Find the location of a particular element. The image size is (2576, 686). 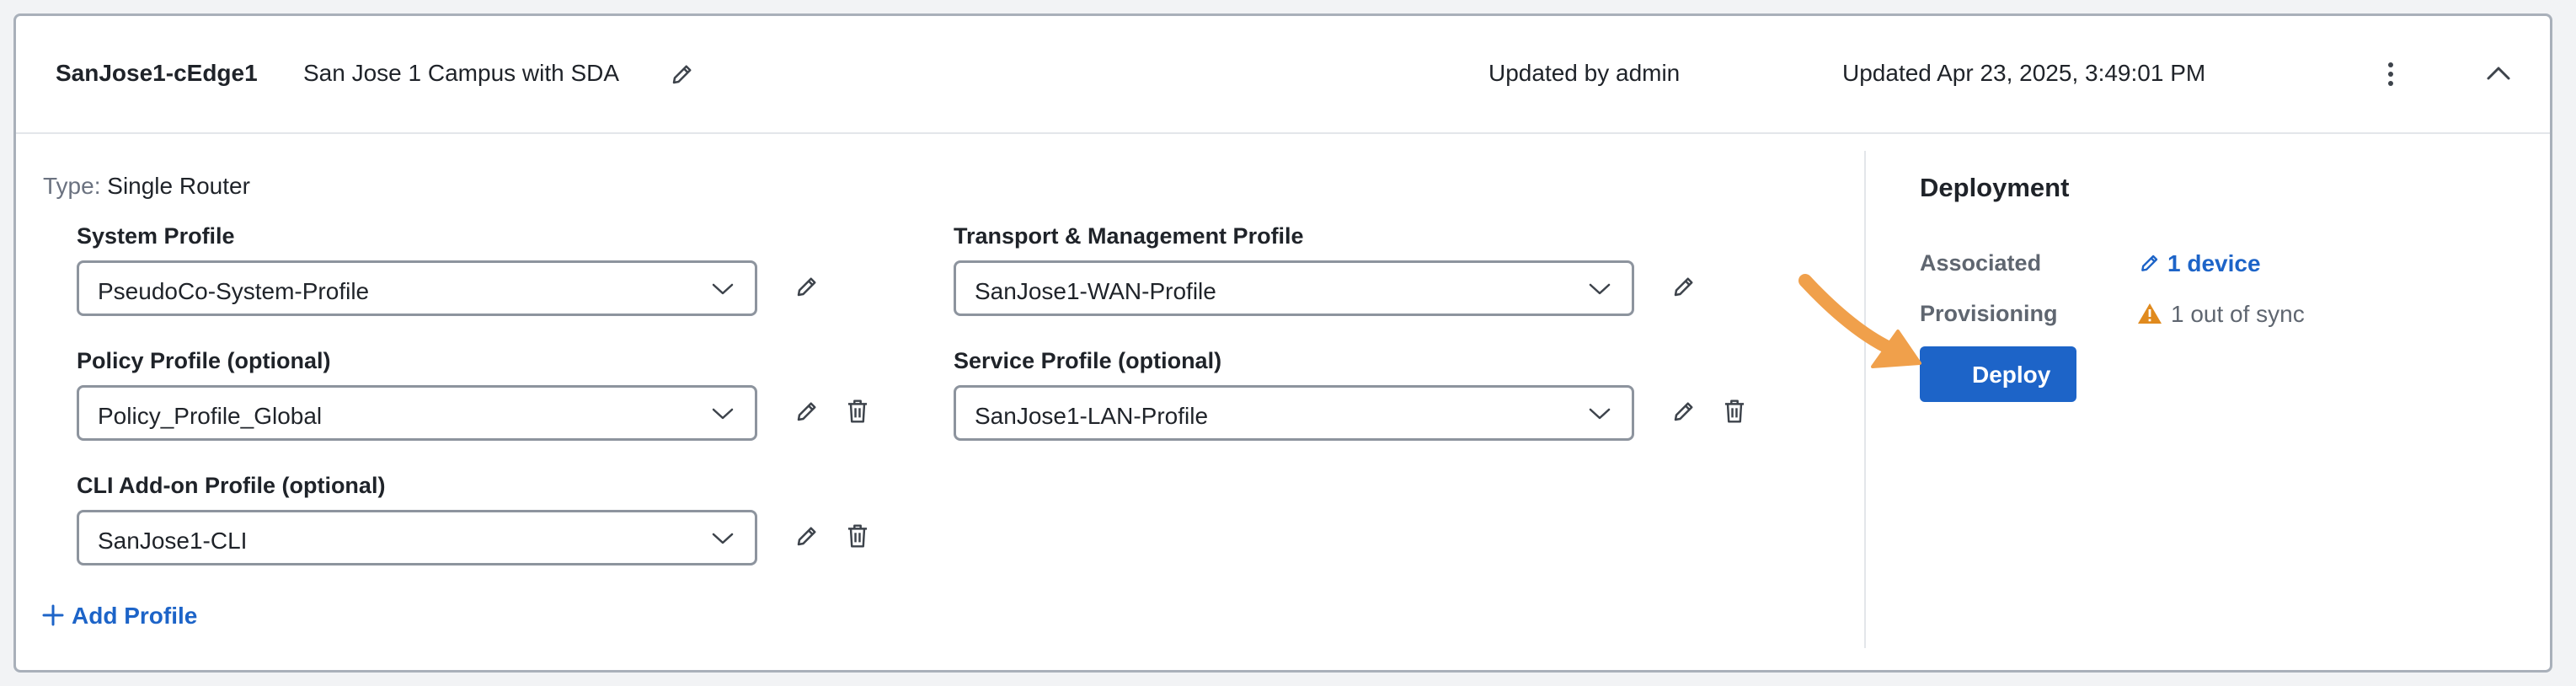

associated-value: 1 device is located at coordinates (2214, 263).